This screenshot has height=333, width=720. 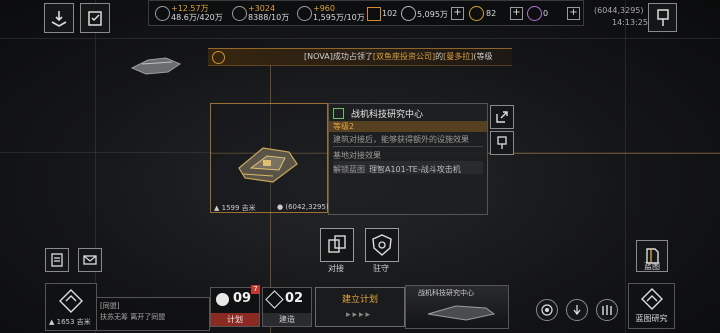 I want to click on building-selection-frame: ▲ 1599 吉米 ● (6042,3295), so click(x=269, y=158).